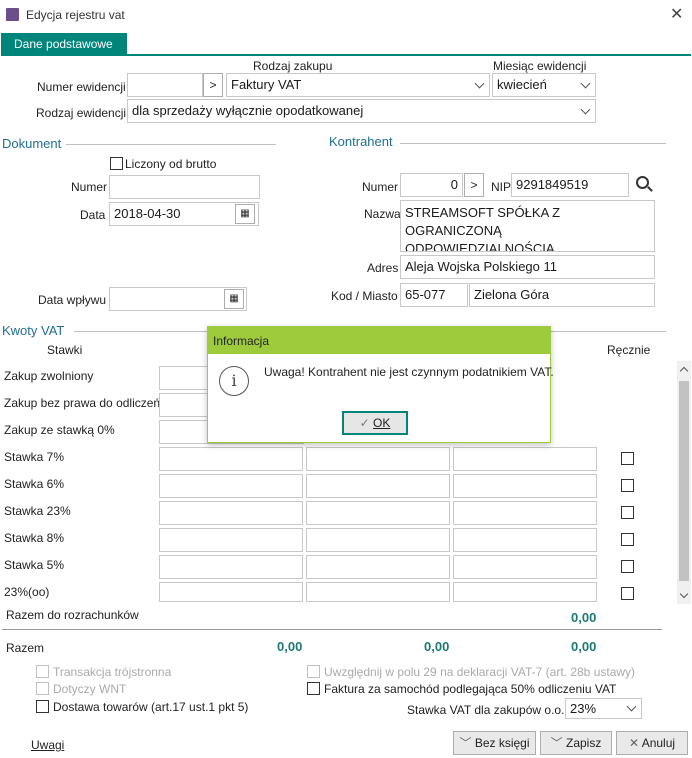 This screenshot has height=758, width=692. Describe the element at coordinates (33, 330) in the screenshot. I see `kwoty-vat-section-title: Kwoty VAT` at that location.